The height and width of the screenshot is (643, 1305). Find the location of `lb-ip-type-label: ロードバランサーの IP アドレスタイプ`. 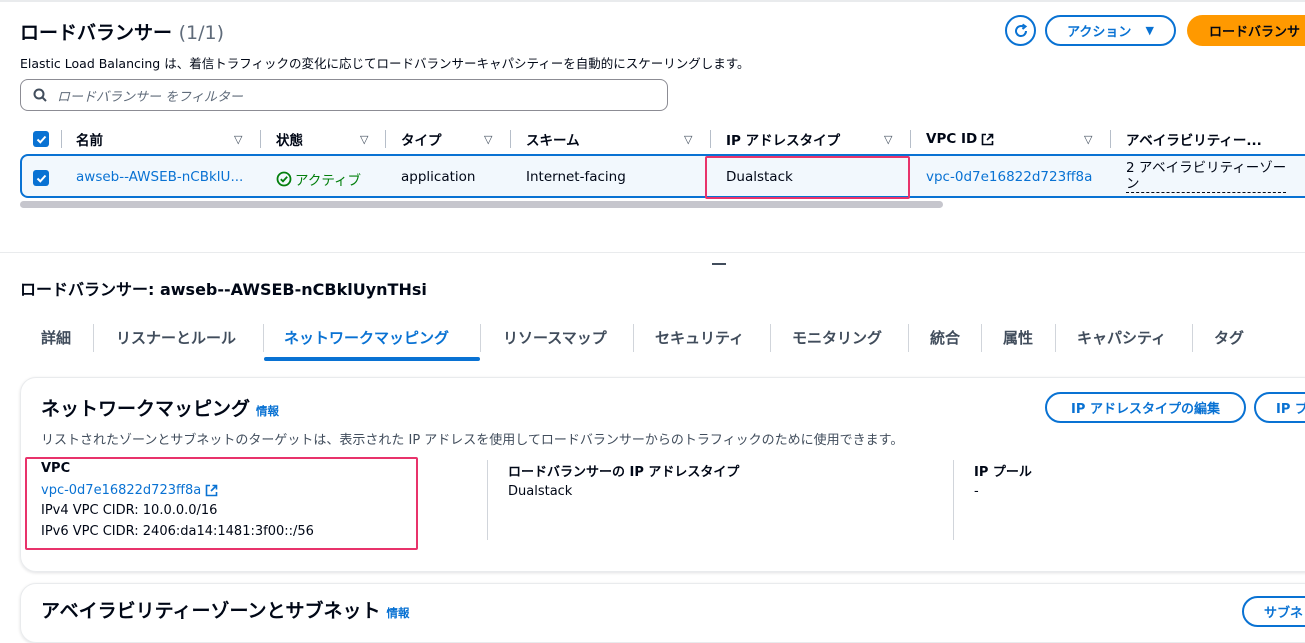

lb-ip-type-label: ロードバランサーの IP アドレスタイプ is located at coordinates (624, 472).